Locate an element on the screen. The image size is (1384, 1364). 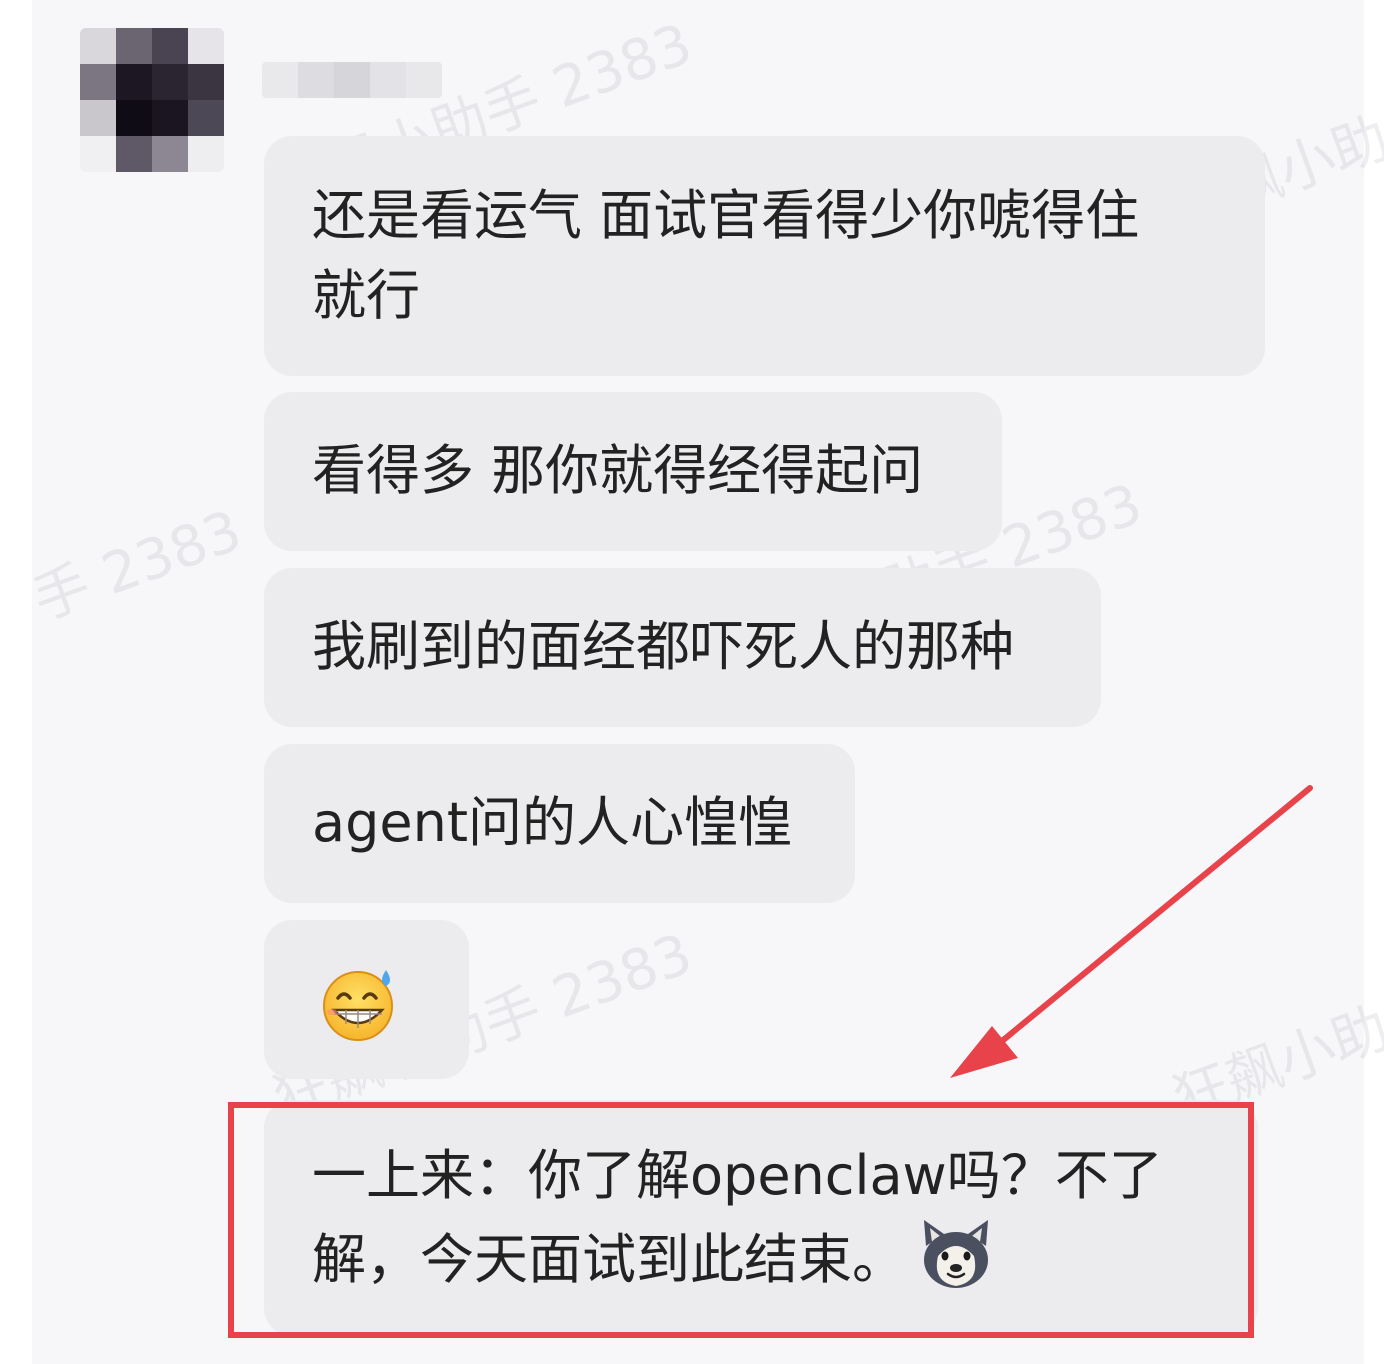
husky-dog-emoji is located at coordinates (956, 1254).